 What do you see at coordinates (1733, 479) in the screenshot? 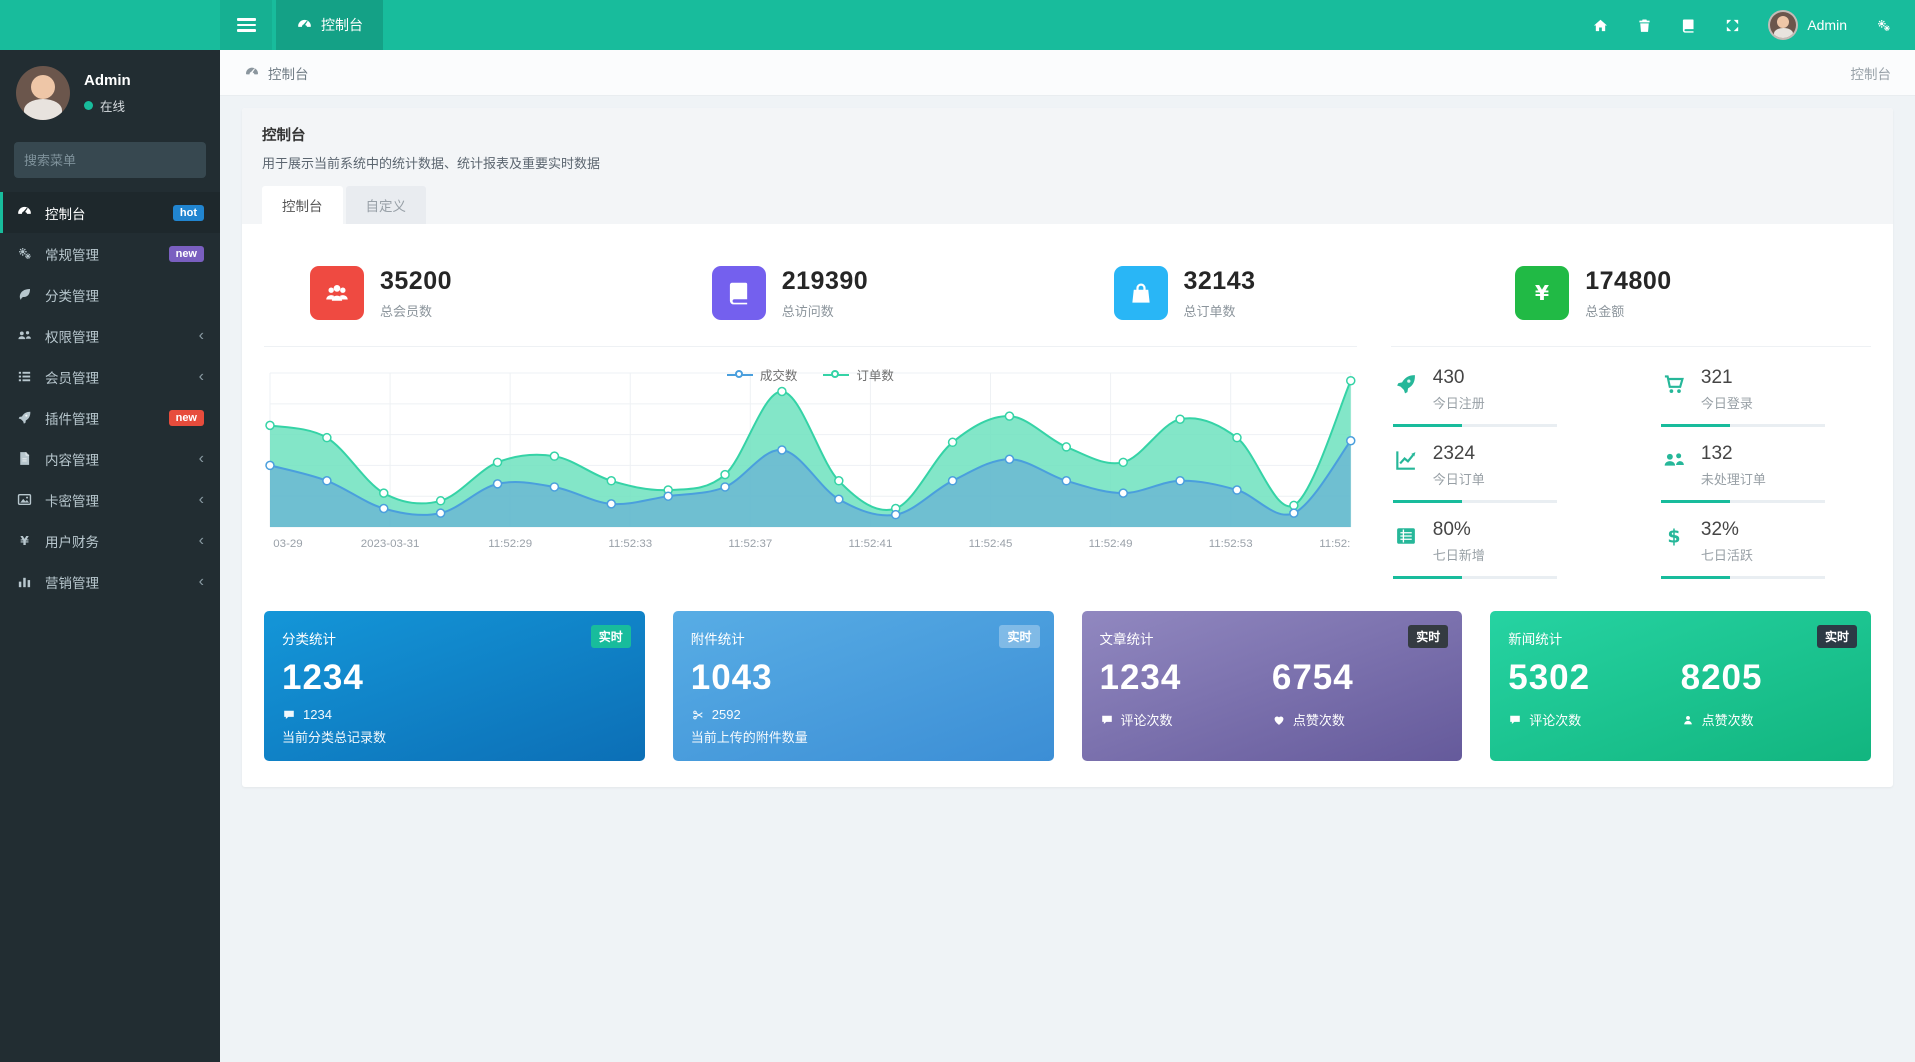
I see `mini-label: 未处理订单` at bounding box center [1733, 479].